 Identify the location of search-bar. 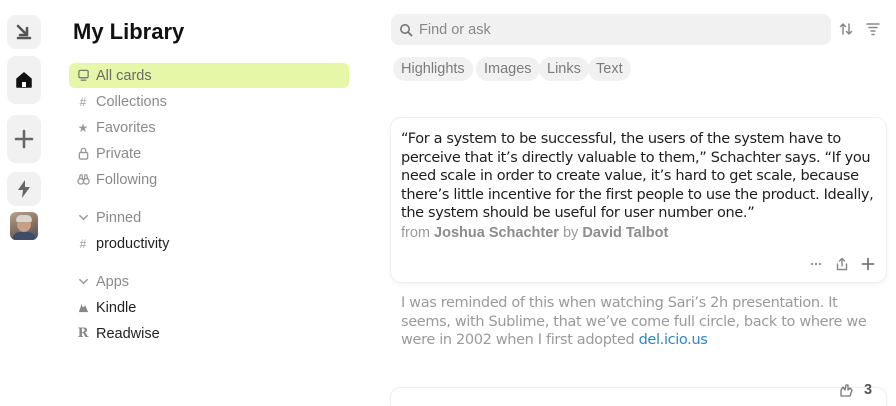
(611, 29).